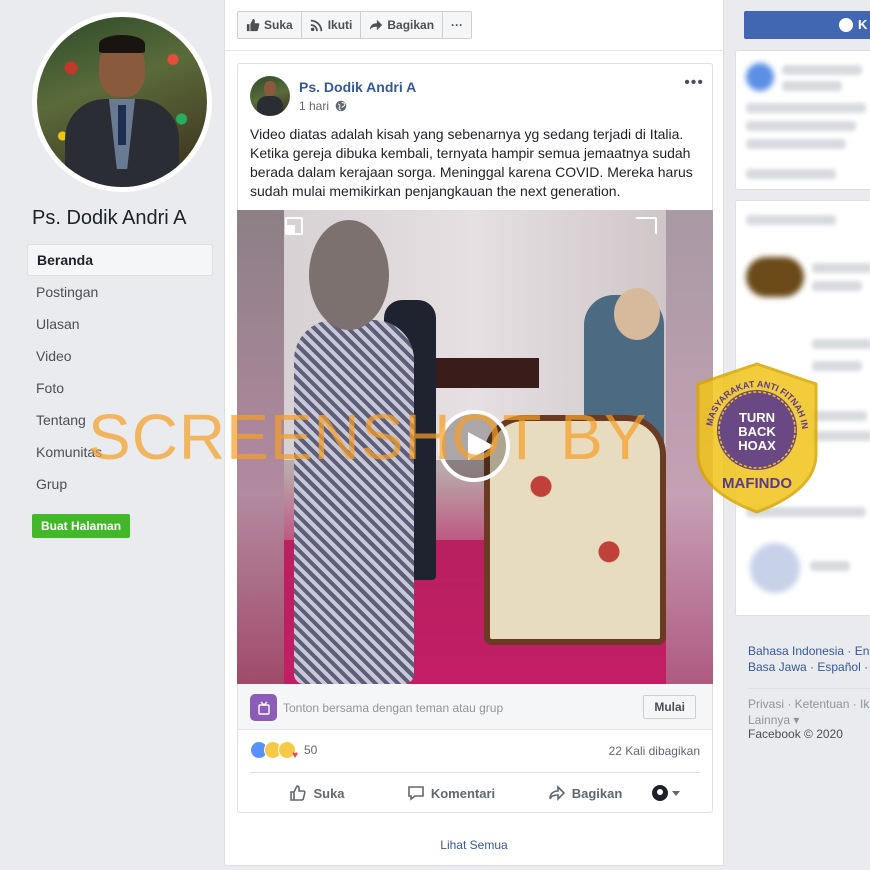  What do you see at coordinates (357, 87) in the screenshot?
I see `post-author-name: Ps. Dodik Andri A` at bounding box center [357, 87].